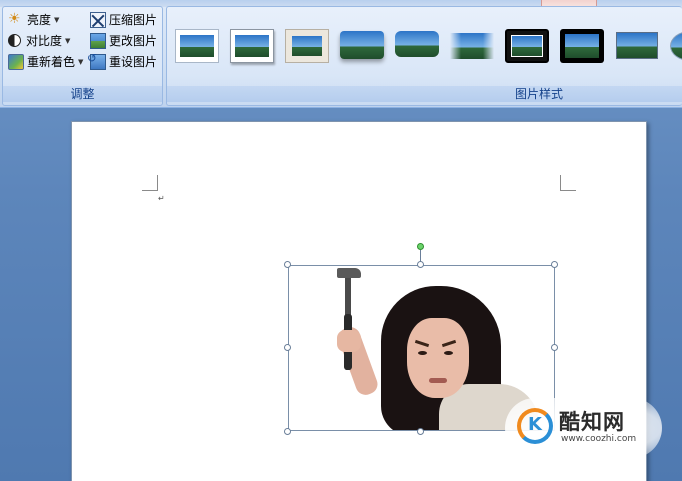  What do you see at coordinates (420, 246) in the screenshot?
I see `rotate-handle` at bounding box center [420, 246].